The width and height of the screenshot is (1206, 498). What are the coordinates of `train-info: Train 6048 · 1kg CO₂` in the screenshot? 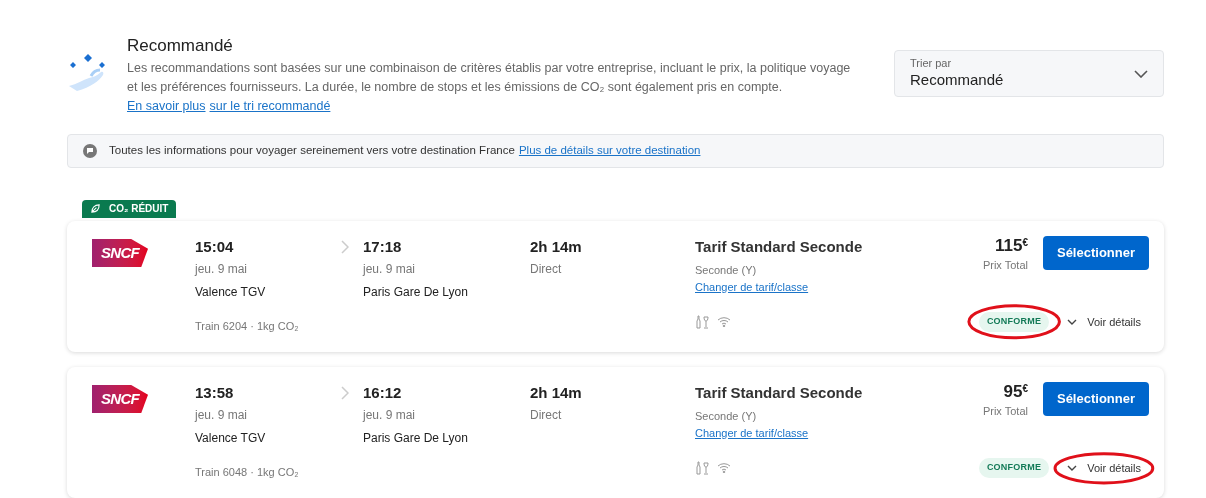 It's located at (247, 472).